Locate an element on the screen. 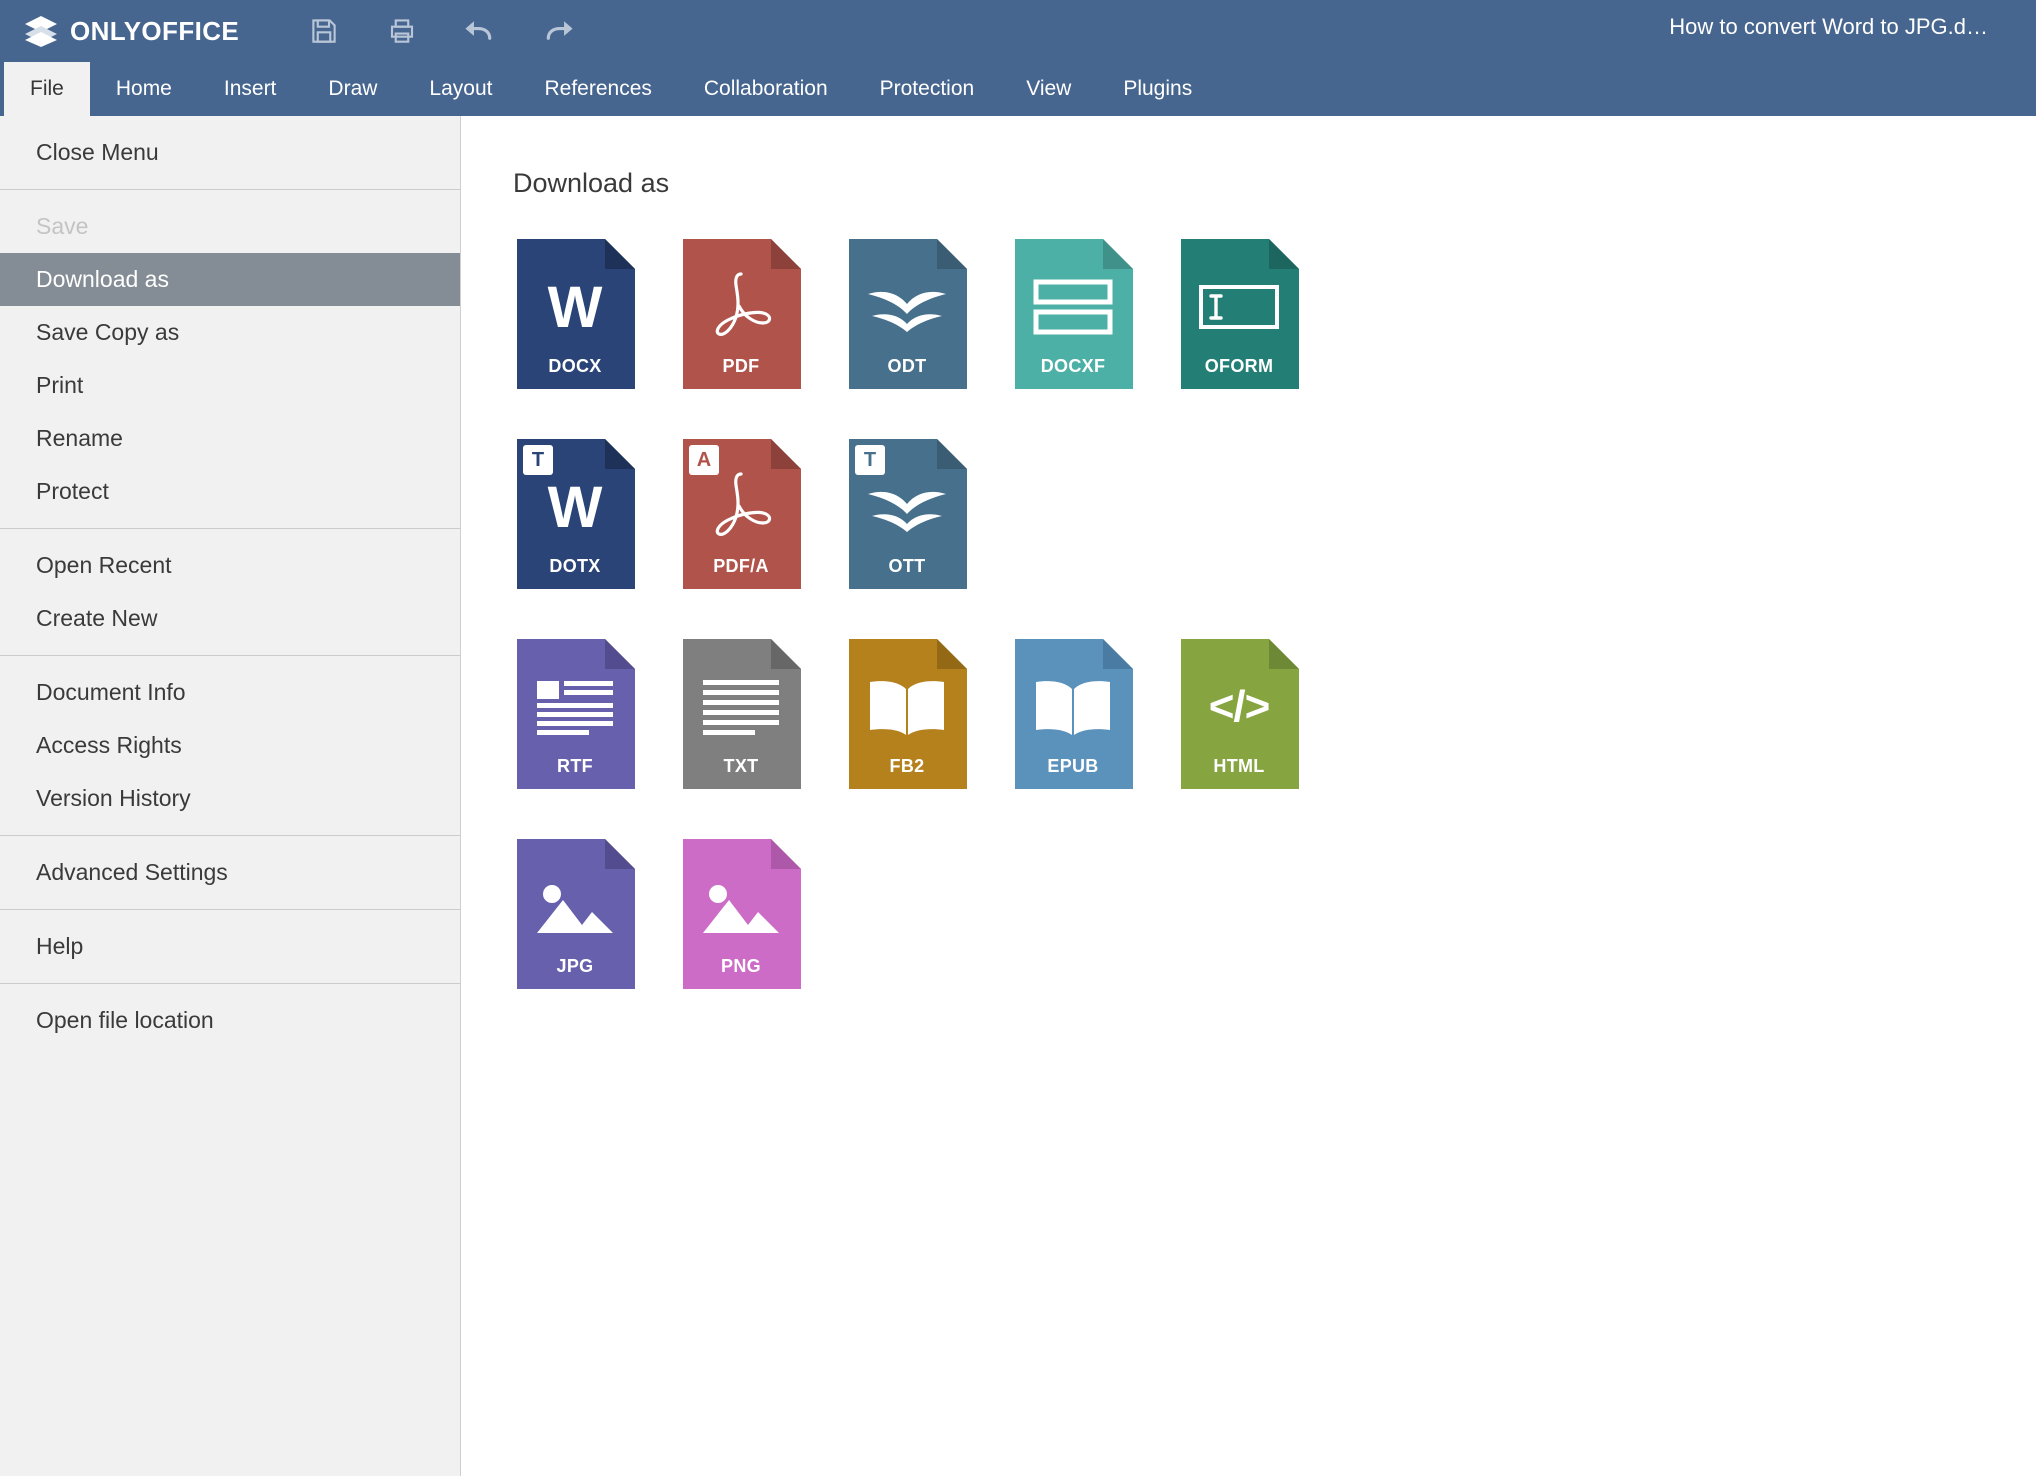  menu-item-label: Save is located at coordinates (62, 226).